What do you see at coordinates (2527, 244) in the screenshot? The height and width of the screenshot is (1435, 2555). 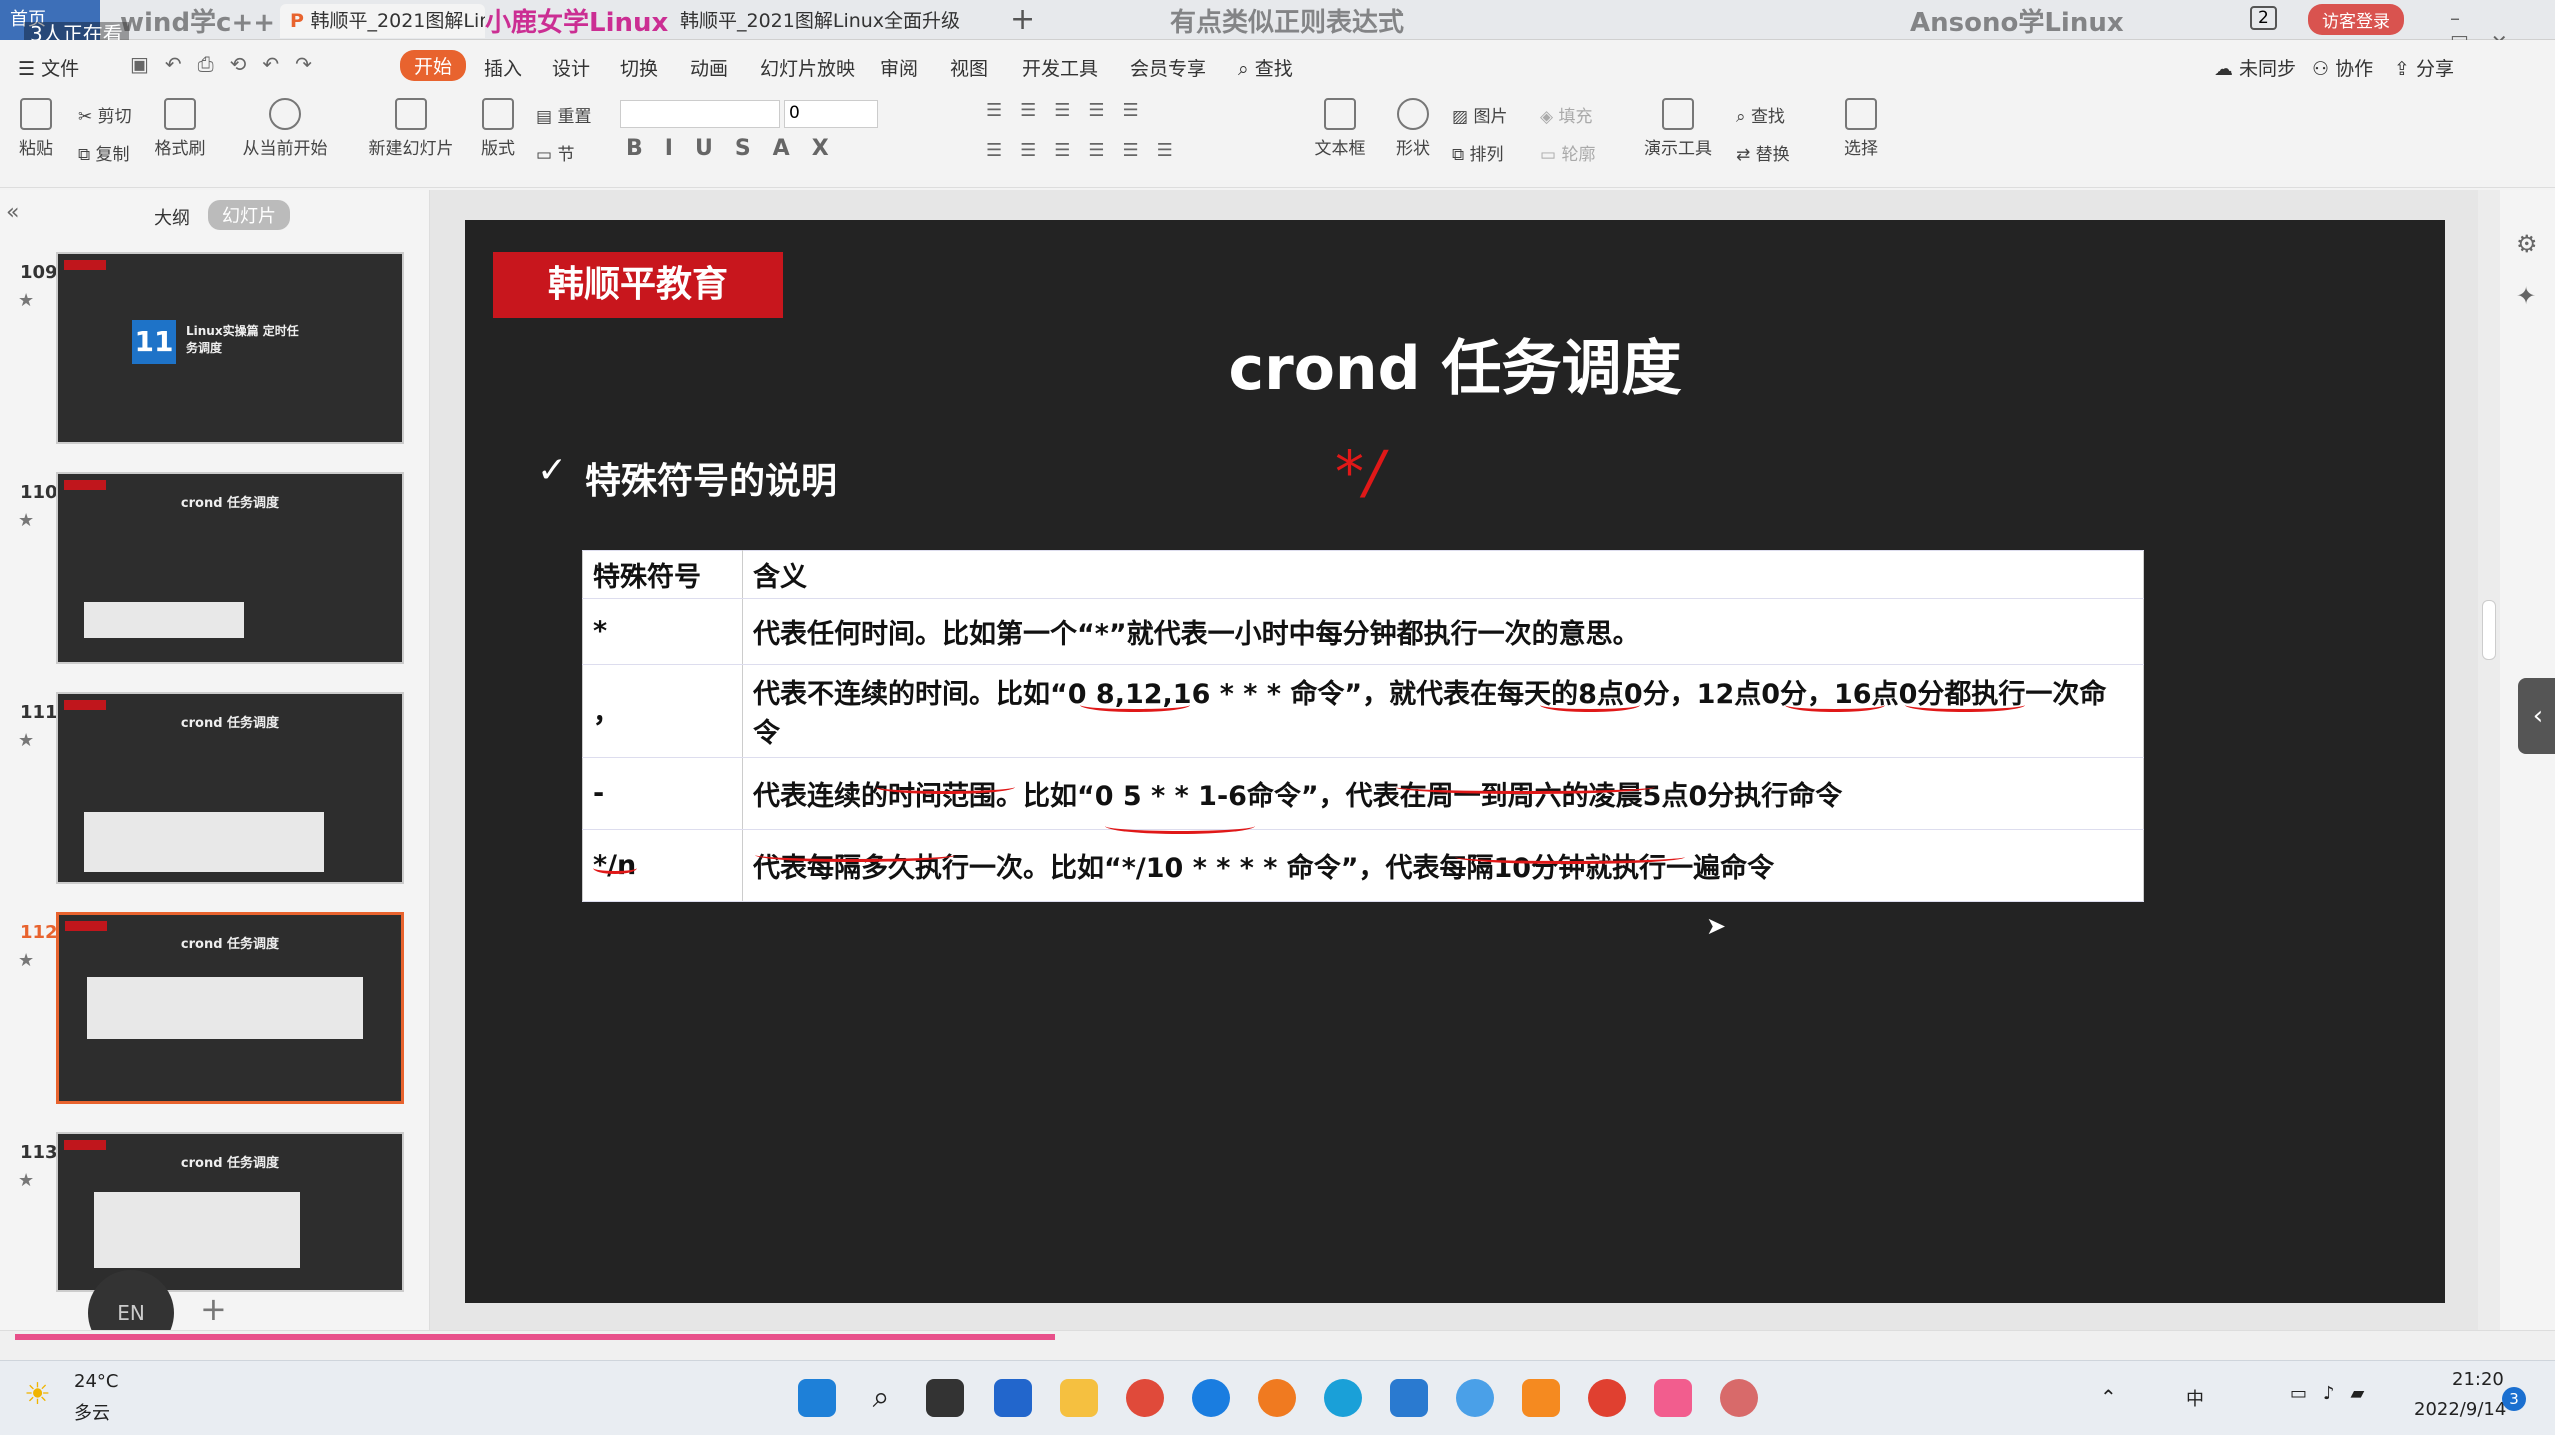 I see `settings-icon: ⚙` at bounding box center [2527, 244].